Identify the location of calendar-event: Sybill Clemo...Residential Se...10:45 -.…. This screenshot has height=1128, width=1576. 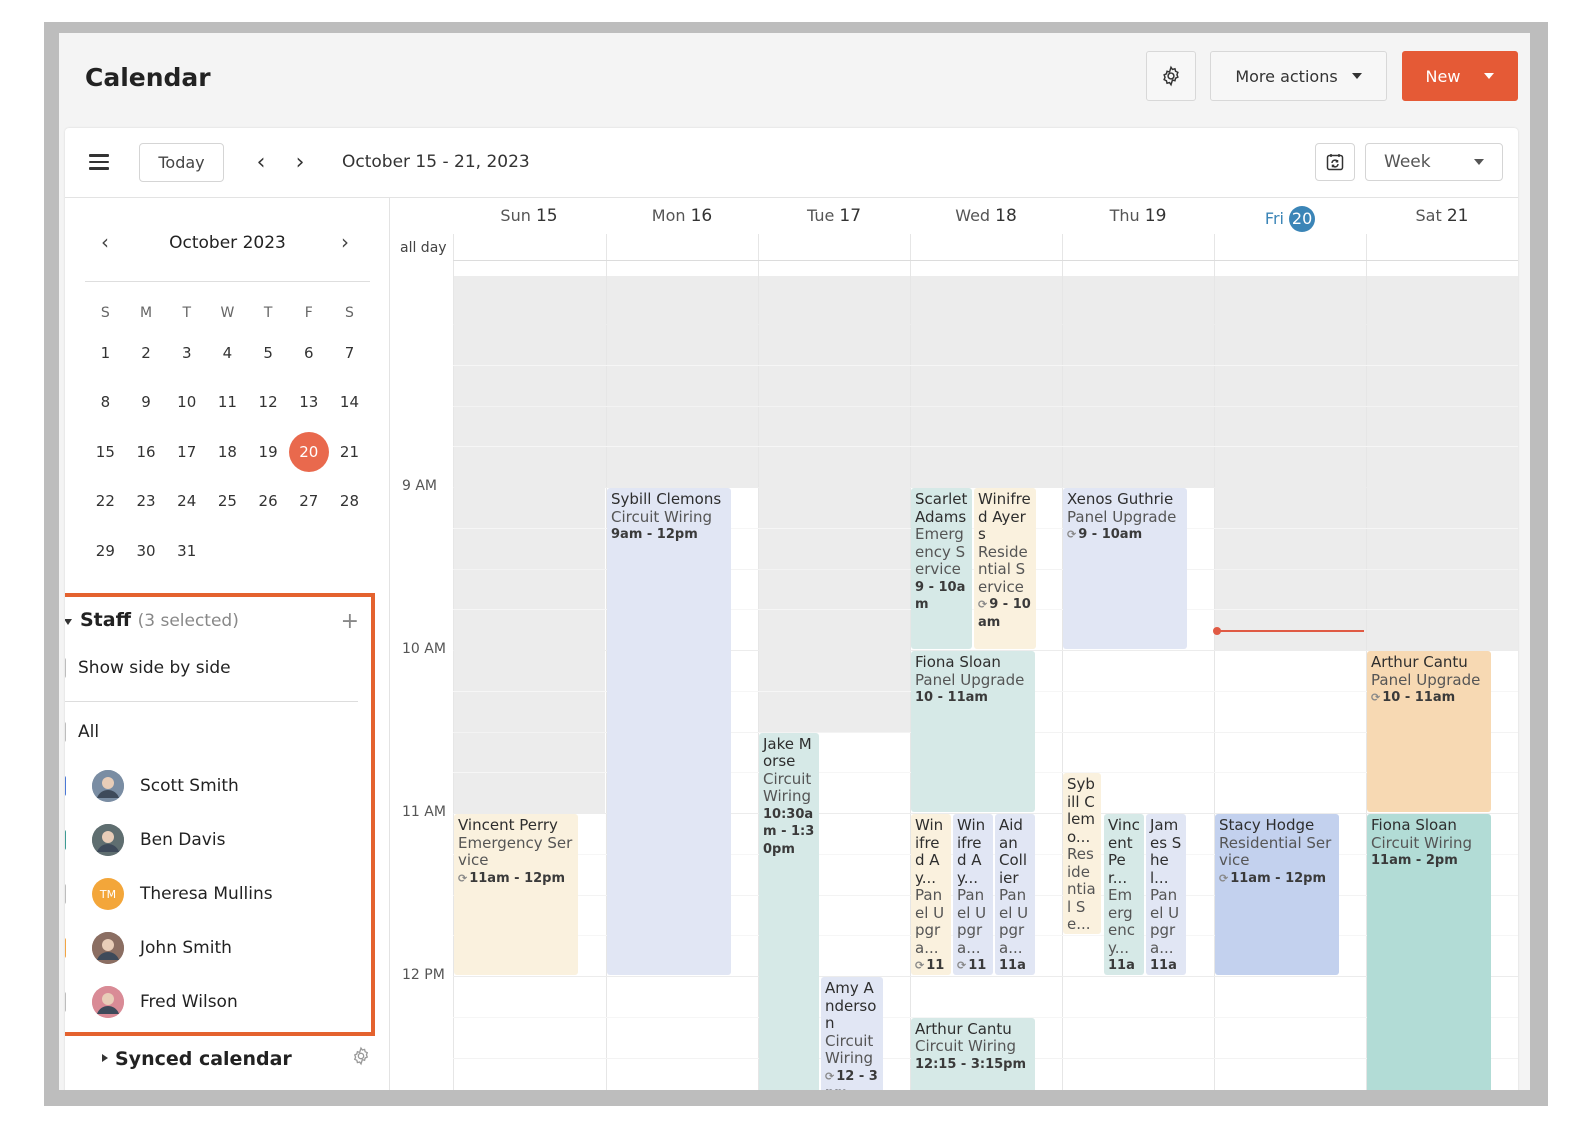
(1082, 854).